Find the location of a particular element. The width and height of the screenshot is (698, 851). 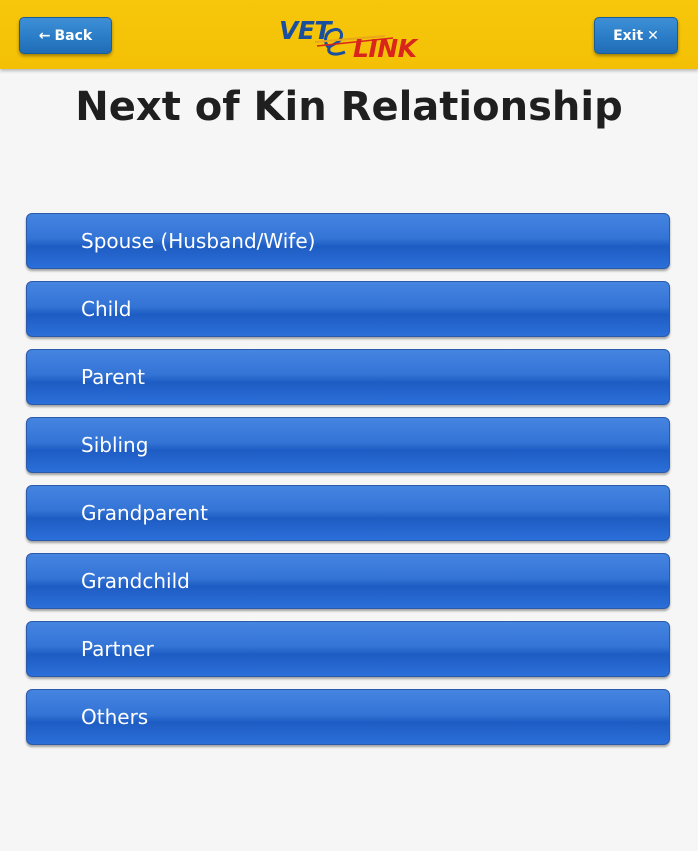

option-parent-button: Parent is located at coordinates (348, 377).